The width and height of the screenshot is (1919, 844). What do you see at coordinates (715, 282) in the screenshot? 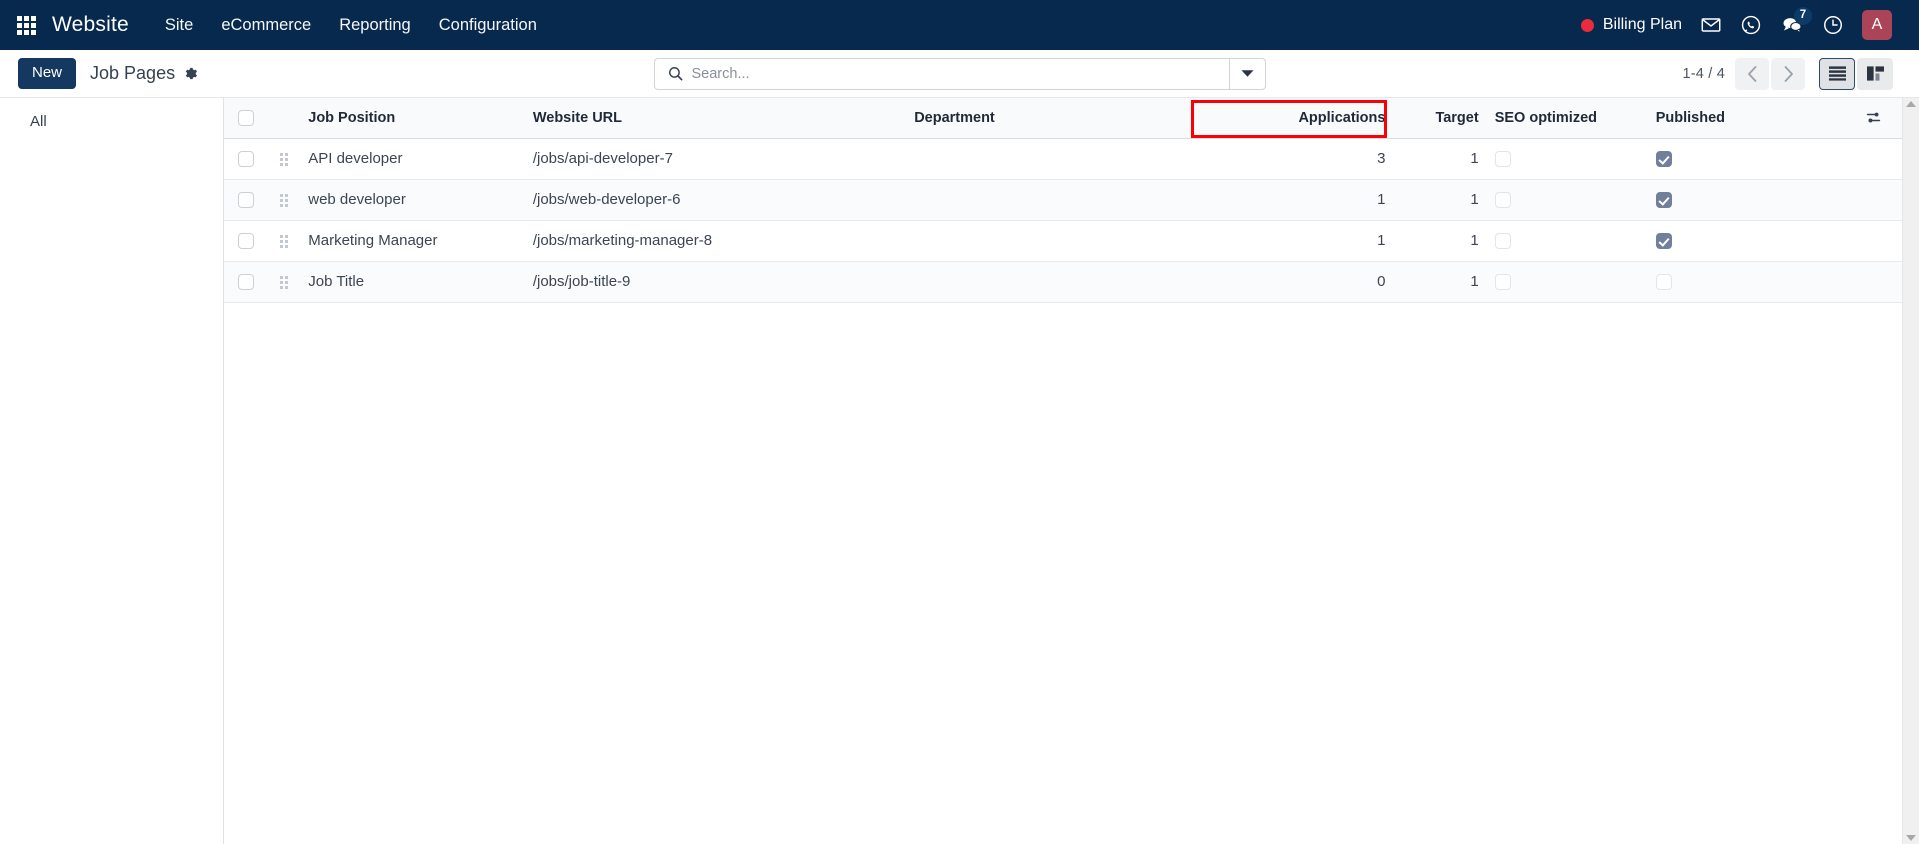
I see `cell-website-url: /jobs/job-title-9` at bounding box center [715, 282].